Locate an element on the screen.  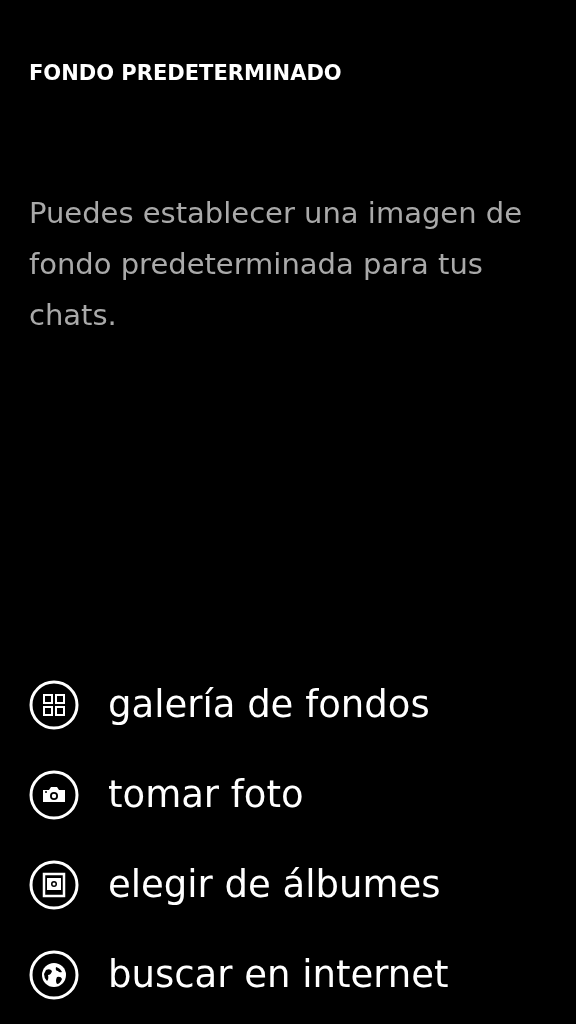
description: Puedes establecer una imagen de fondo predeterminada para tus chats. is located at coordinates (276, 264).